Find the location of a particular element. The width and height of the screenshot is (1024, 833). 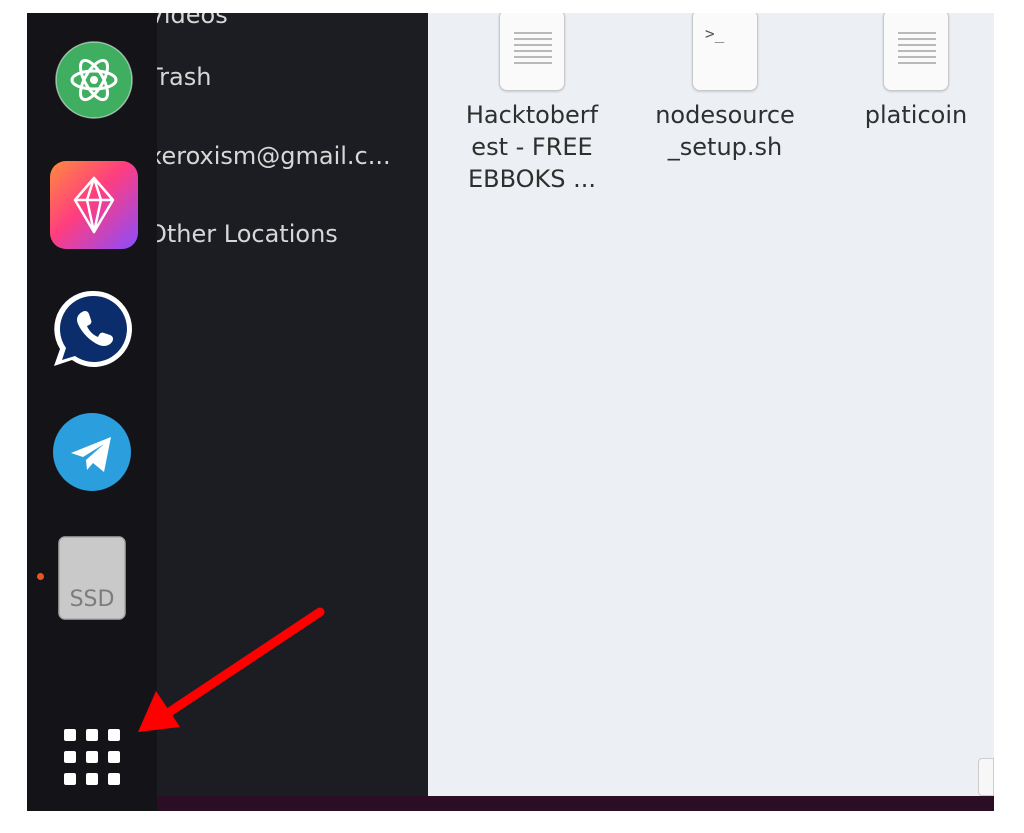

file-item-platicoin: platicoin is located at coordinates (915, 72).